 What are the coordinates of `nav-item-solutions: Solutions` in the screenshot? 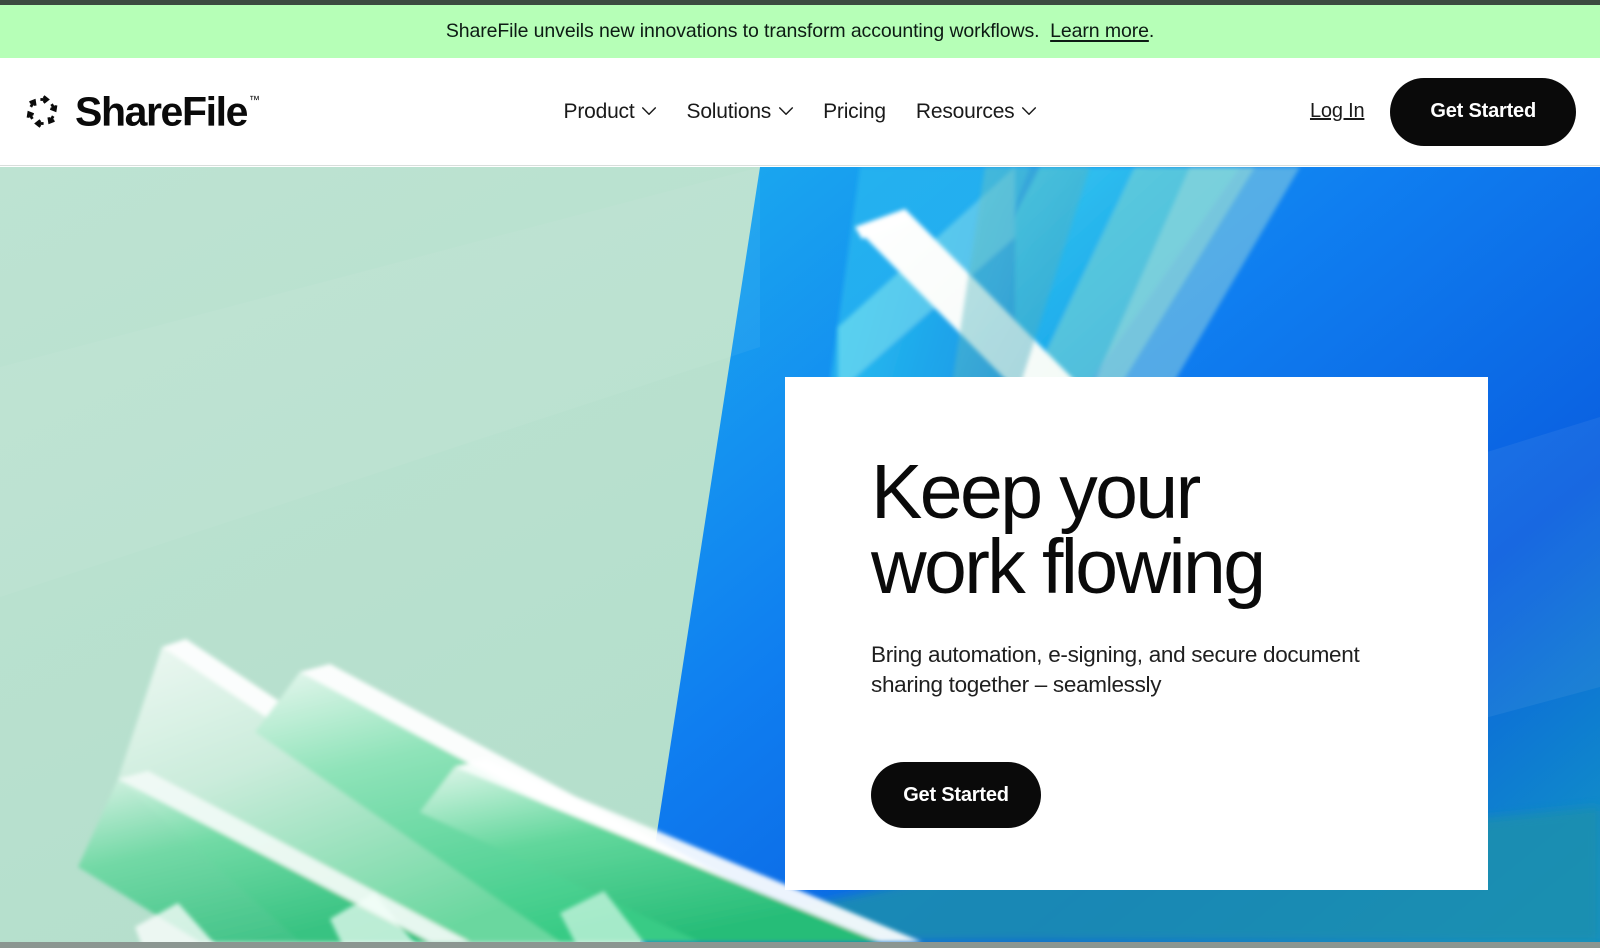 It's located at (740, 112).